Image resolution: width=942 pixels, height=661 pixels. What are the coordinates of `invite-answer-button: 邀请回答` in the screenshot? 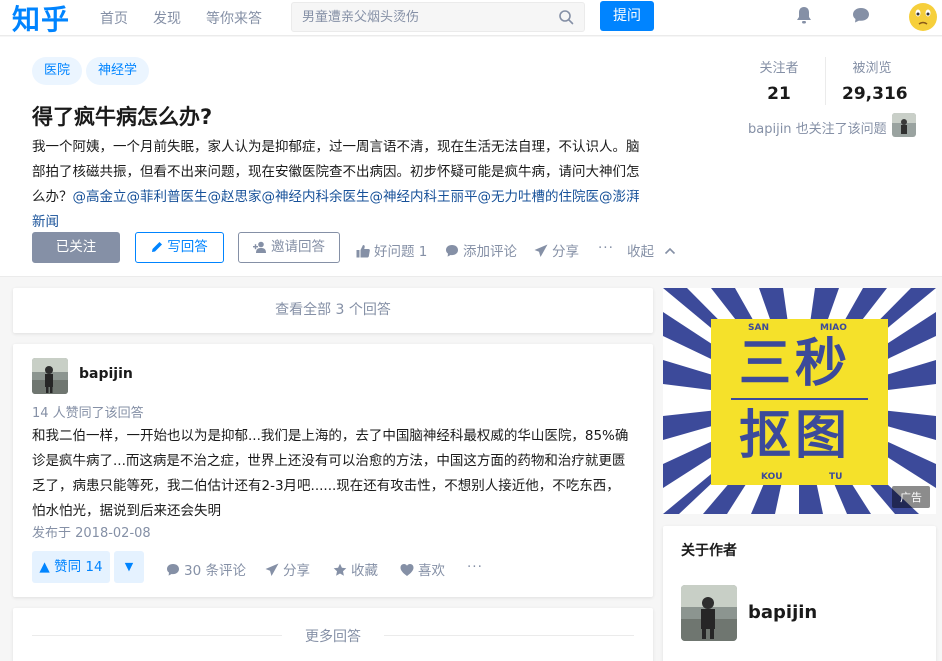 It's located at (289, 247).